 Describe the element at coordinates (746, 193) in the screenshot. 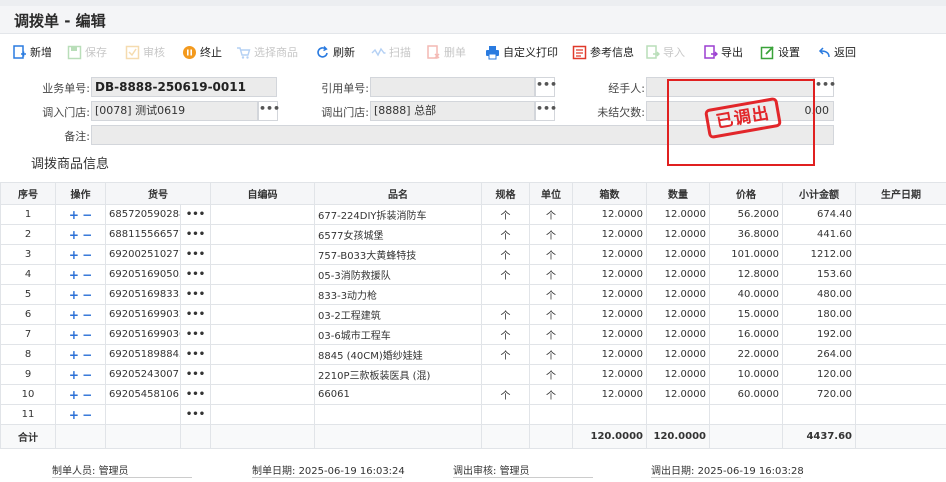

I see `header-price: 价格` at that location.